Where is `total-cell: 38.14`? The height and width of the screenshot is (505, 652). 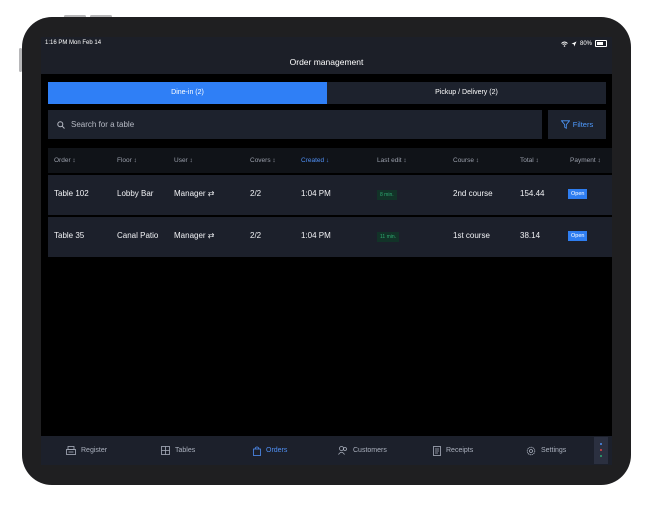 total-cell: 38.14 is located at coordinates (530, 235).